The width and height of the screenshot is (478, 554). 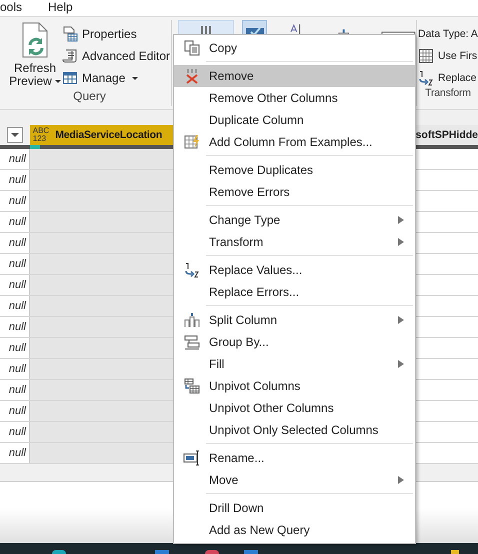 I want to click on menu-item: Remove Duplicates, so click(x=294, y=170).